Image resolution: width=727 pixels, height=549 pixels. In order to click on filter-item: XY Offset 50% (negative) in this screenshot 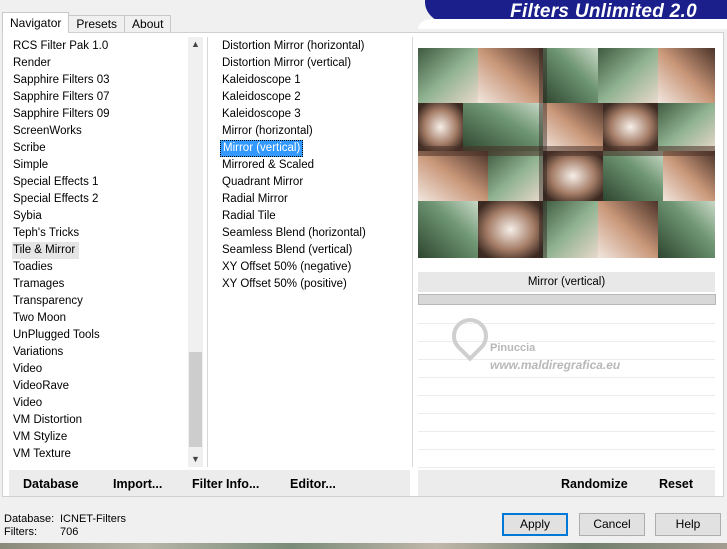, I will do `click(286, 267)`.